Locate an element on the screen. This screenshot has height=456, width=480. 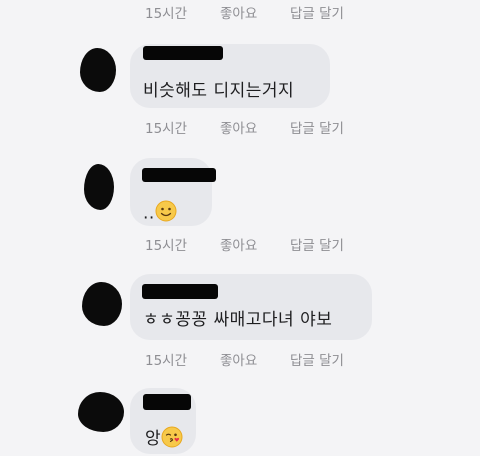
comment-text: 비슷해도 디지는거지 is located at coordinates (219, 91).